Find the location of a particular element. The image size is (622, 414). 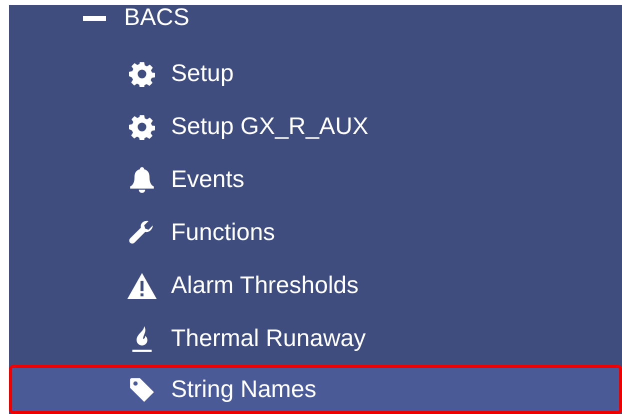

sidebar-item: Thermal Runaway is located at coordinates (315, 338).